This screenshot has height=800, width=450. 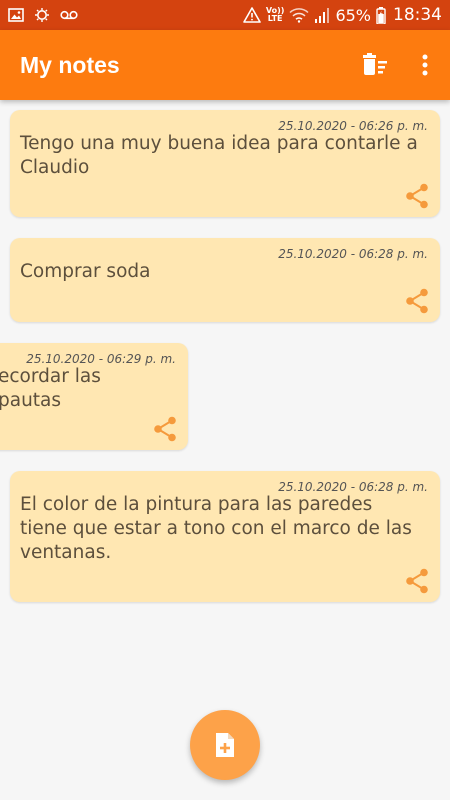 I want to click on status-bar-notifications, so click(x=43, y=15).